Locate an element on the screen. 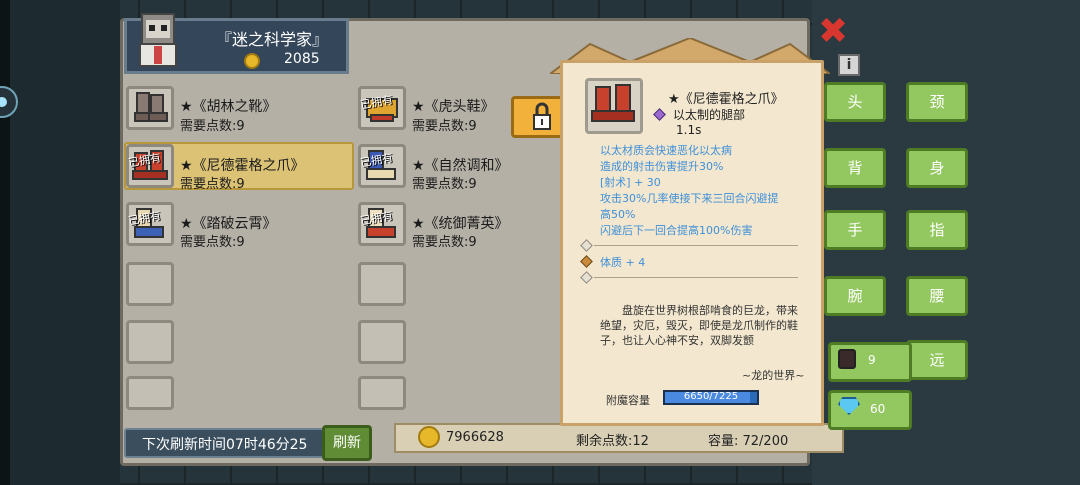 Image resolution: width=1080 pixels, height=485 pixels. item-slot is located at coordinates (150, 108).